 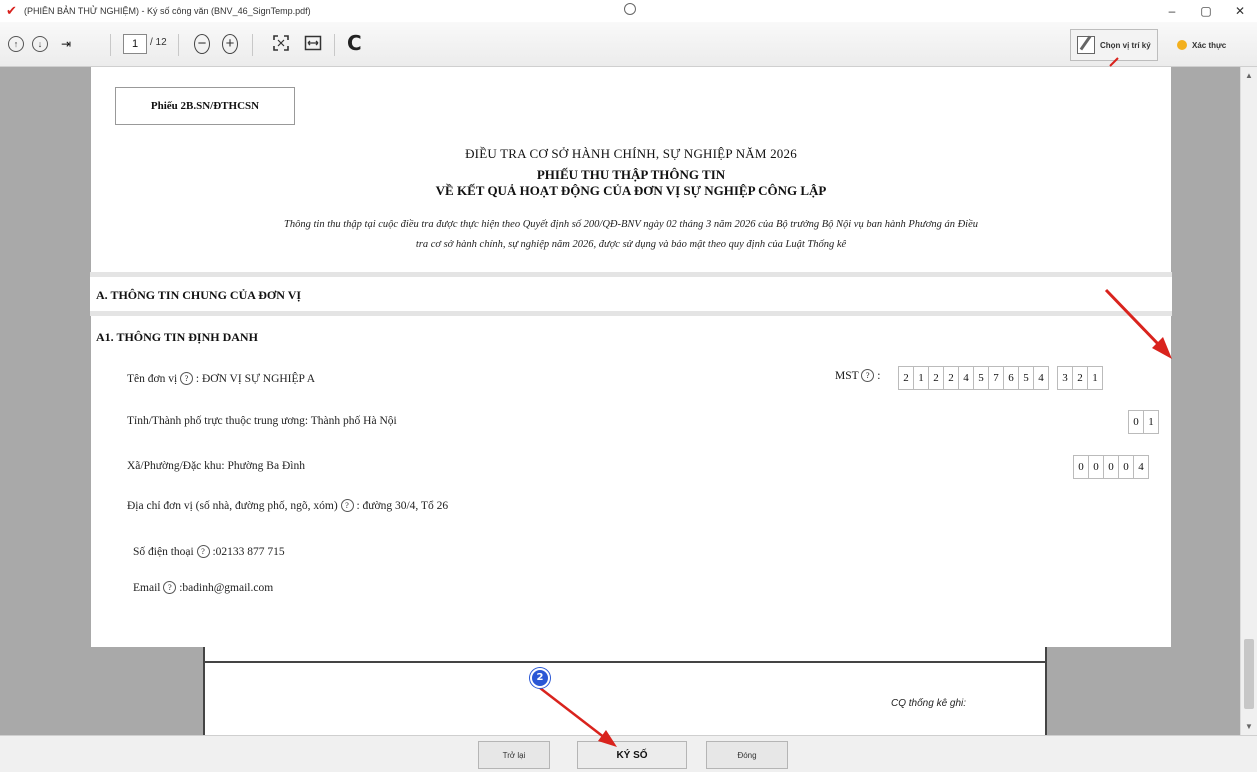 What do you see at coordinates (1240, 11) in the screenshot?
I see `close-window-button: ✕` at bounding box center [1240, 11].